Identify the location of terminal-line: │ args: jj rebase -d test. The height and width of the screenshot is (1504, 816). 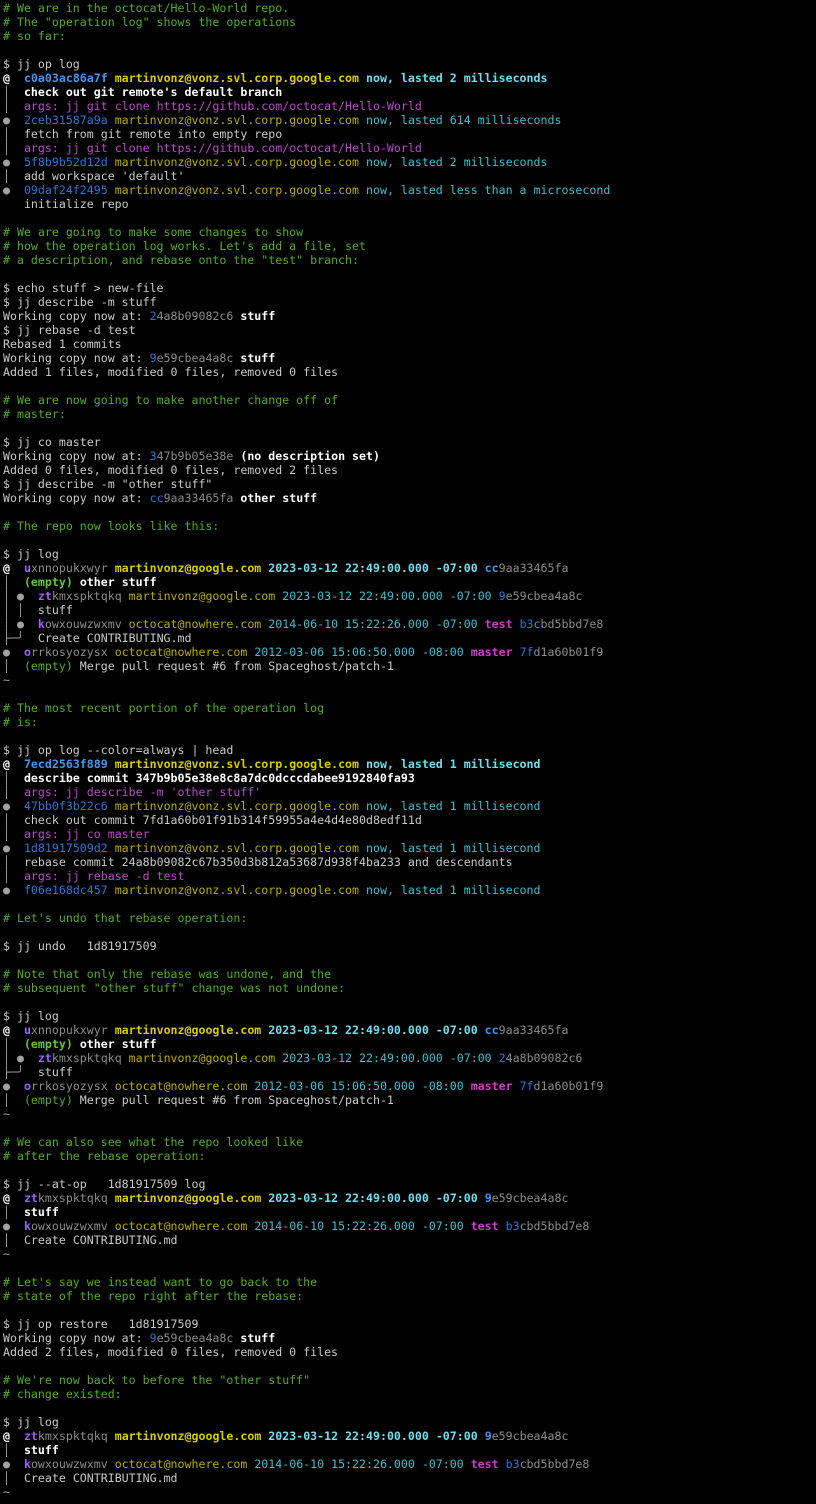
(94, 876).